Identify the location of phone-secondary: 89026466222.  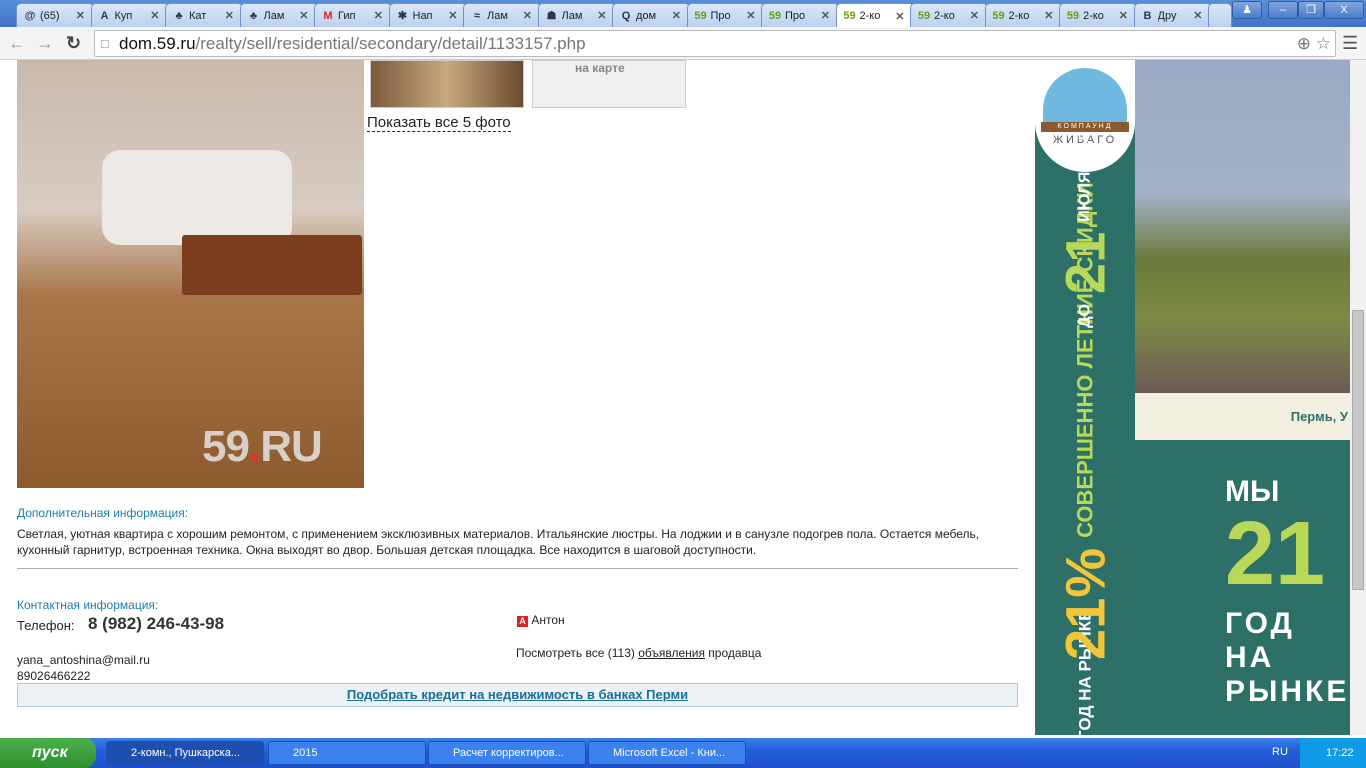
(54, 676).